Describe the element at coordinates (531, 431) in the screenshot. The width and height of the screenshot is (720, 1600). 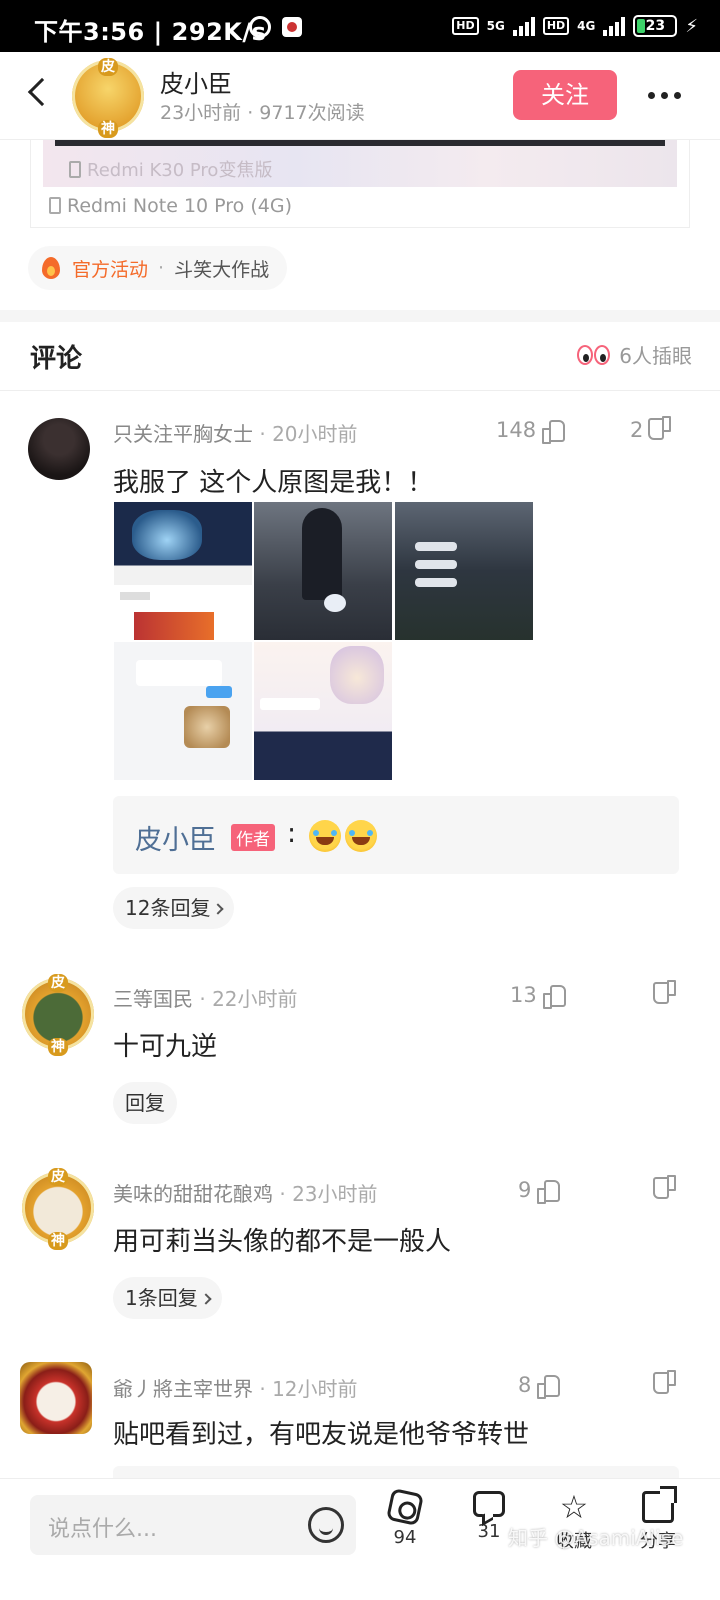
I see `like-count: 148` at that location.